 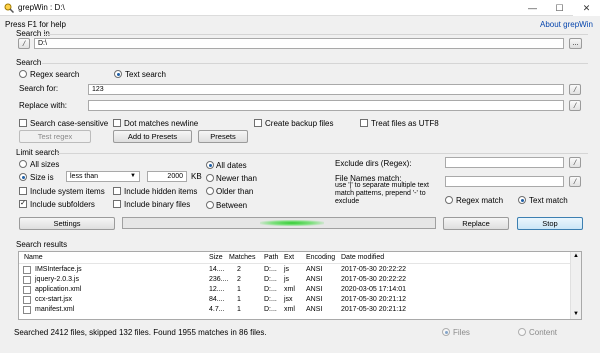 What do you see at coordinates (575, 181) in the screenshot?
I see `file-names-regex-icon: /` at bounding box center [575, 181].